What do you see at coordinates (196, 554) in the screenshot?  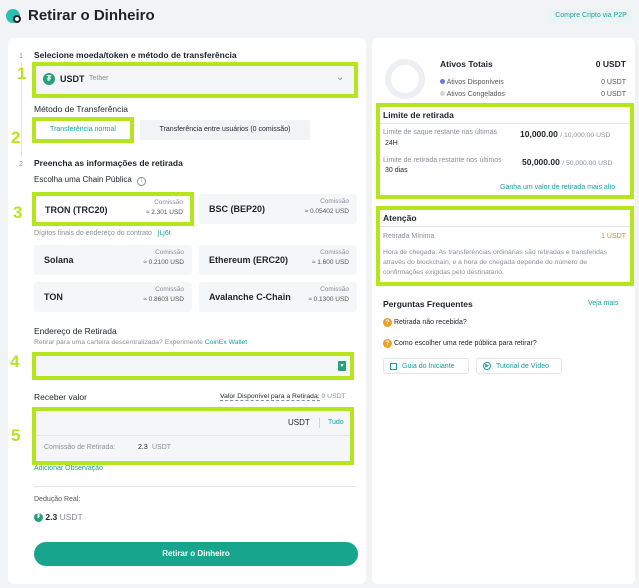 I see `submit-withdraw-button: Retirar o Dinheiro` at bounding box center [196, 554].